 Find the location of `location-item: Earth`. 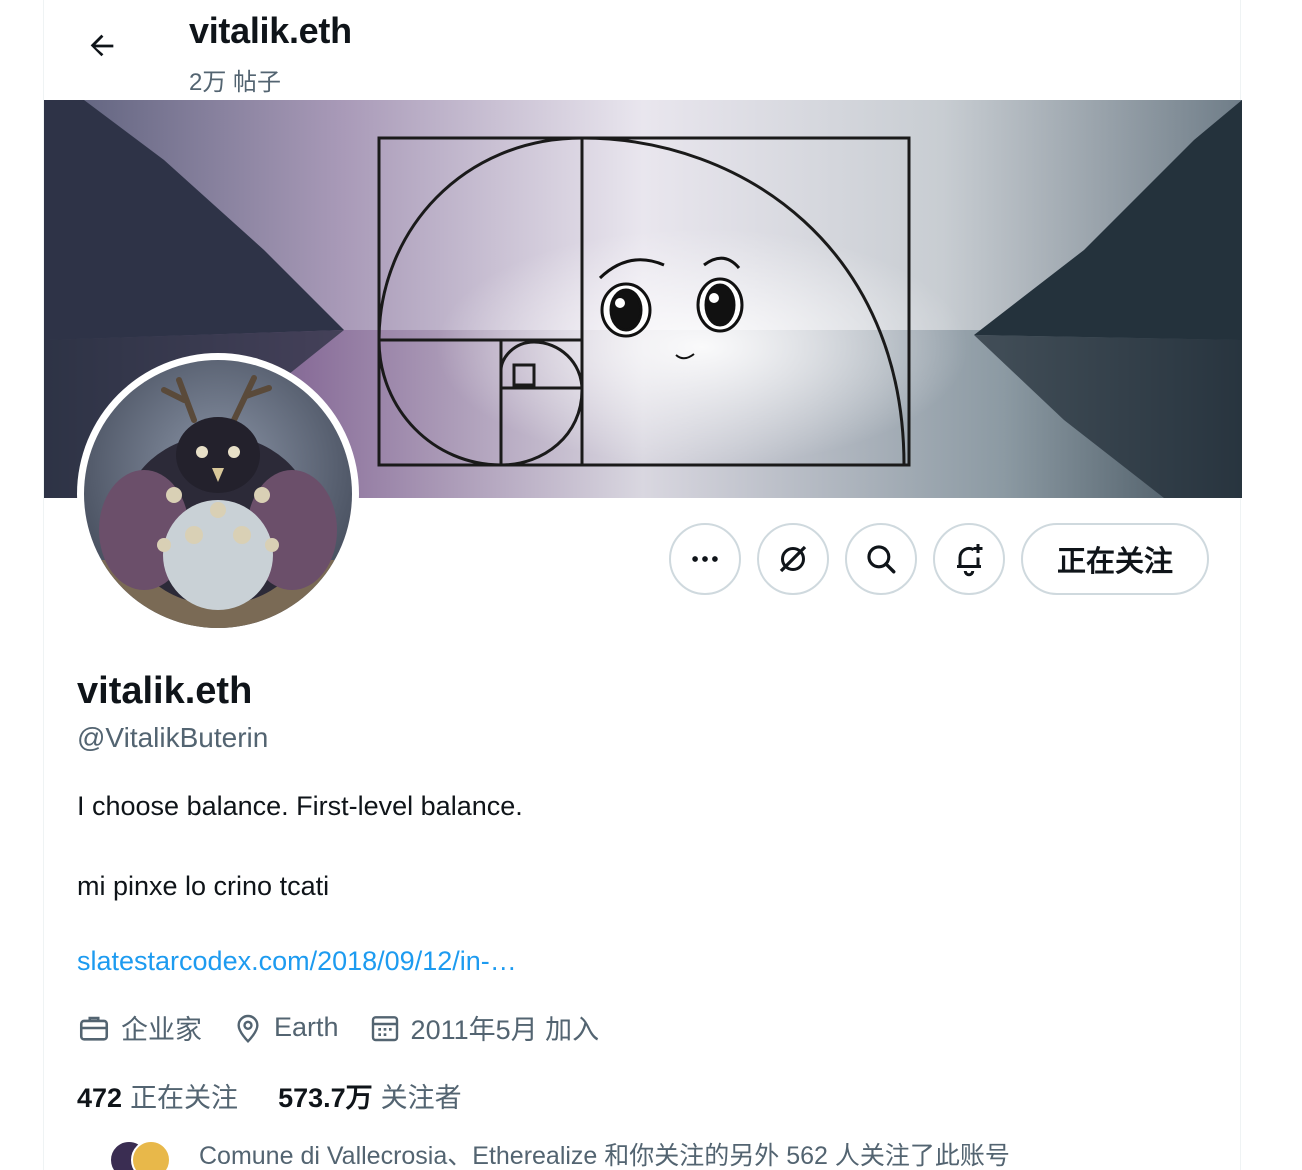

location-item: Earth is located at coordinates (285, 1028).